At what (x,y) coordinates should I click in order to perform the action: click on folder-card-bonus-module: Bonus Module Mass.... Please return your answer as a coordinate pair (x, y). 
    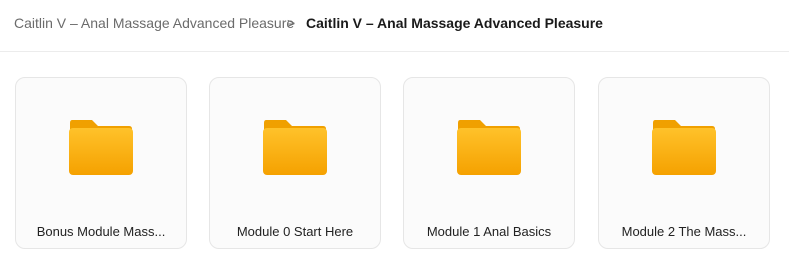
    Looking at the image, I should click on (101, 163).